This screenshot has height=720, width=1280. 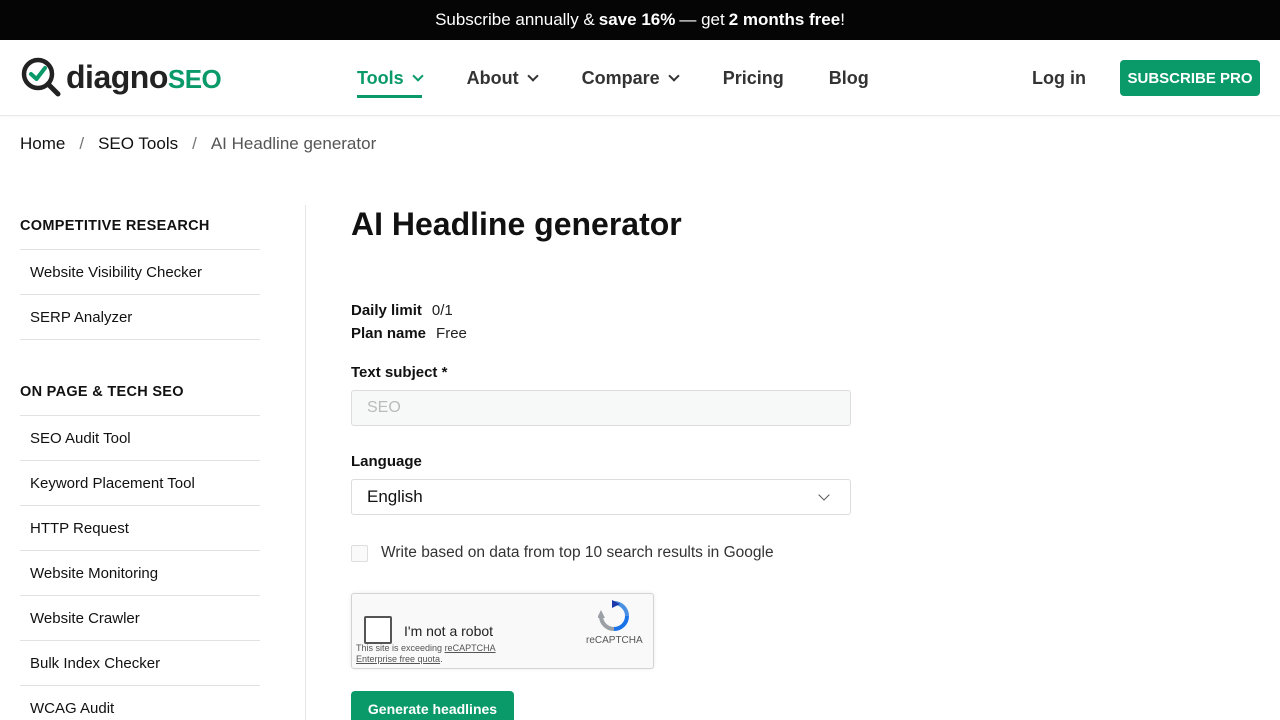 What do you see at coordinates (451, 333) in the screenshot?
I see `plan-name-value: Free` at bounding box center [451, 333].